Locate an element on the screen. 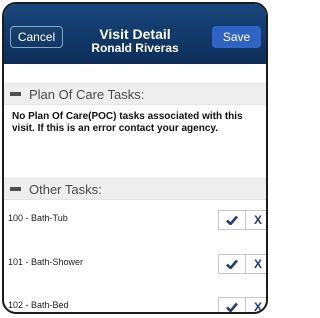  other-tasks-section-title: Other Tasks: is located at coordinates (65, 189).